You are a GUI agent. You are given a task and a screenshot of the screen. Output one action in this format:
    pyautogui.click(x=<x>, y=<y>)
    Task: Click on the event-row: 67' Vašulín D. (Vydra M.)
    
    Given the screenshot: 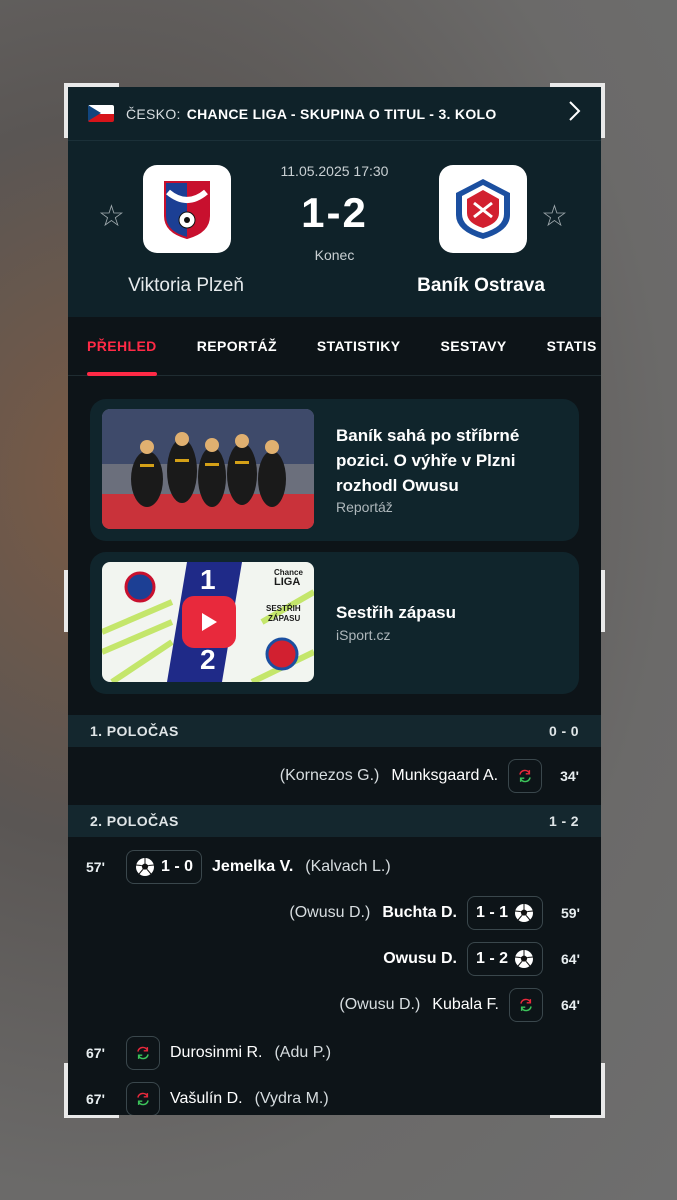 What is the action you would take?
    pyautogui.click(x=334, y=1097)
    